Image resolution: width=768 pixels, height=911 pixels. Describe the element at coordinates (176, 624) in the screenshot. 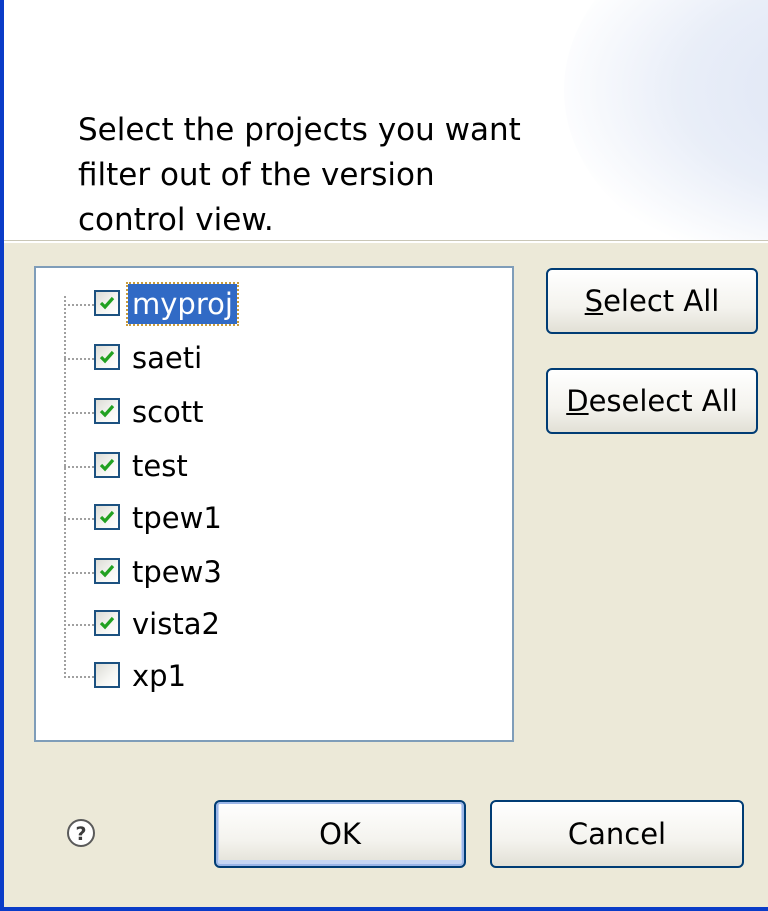

I see `tree-item-label: vista2` at that location.